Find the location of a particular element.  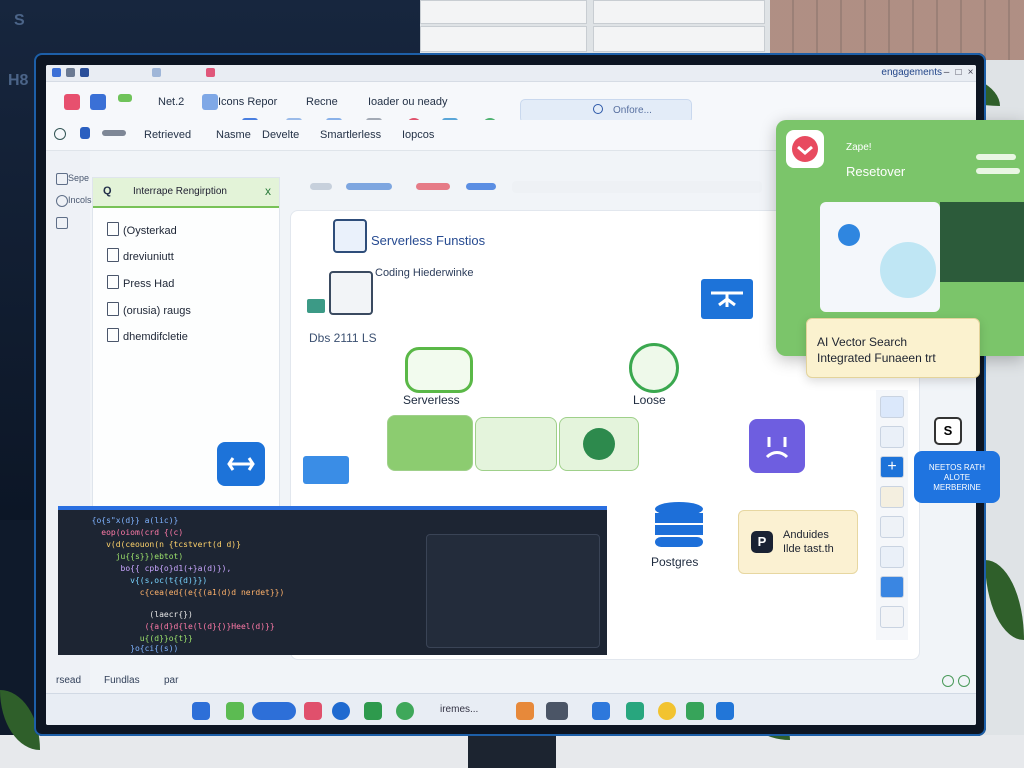

ribbon-item-smartlerless: Smartlerless is located at coordinates (350, 135).